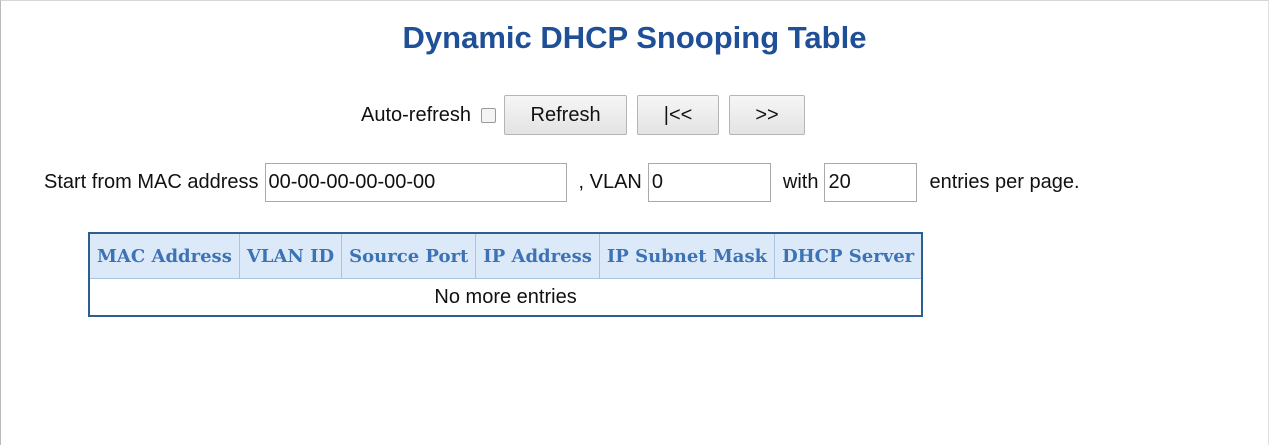  I want to click on auto-refresh-label: Auto-refresh, so click(416, 114).